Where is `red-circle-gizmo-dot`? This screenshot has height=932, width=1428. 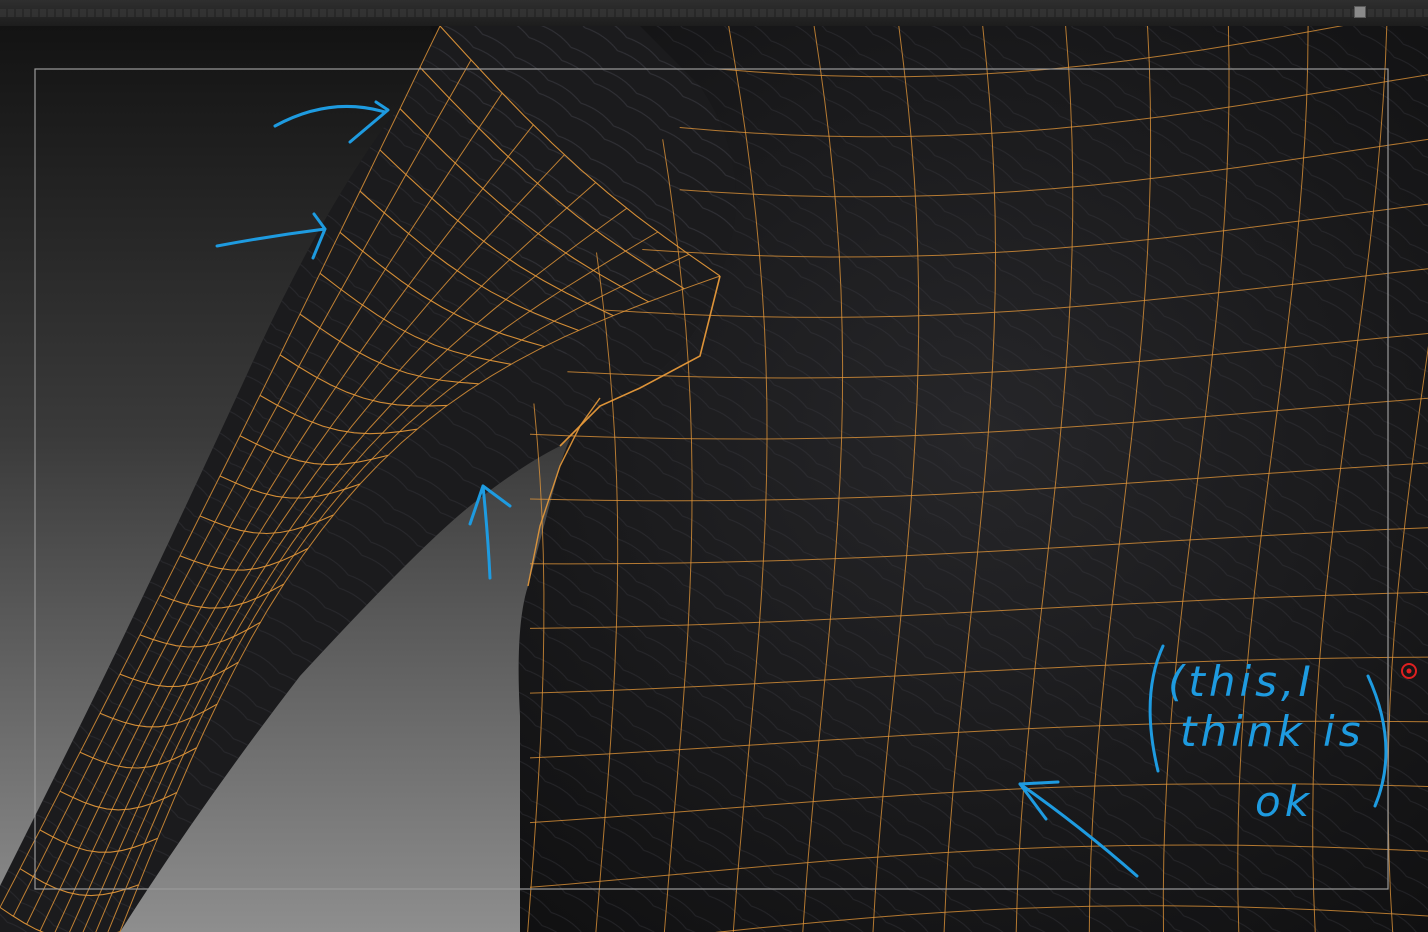
red-circle-gizmo-dot is located at coordinates (1409, 671).